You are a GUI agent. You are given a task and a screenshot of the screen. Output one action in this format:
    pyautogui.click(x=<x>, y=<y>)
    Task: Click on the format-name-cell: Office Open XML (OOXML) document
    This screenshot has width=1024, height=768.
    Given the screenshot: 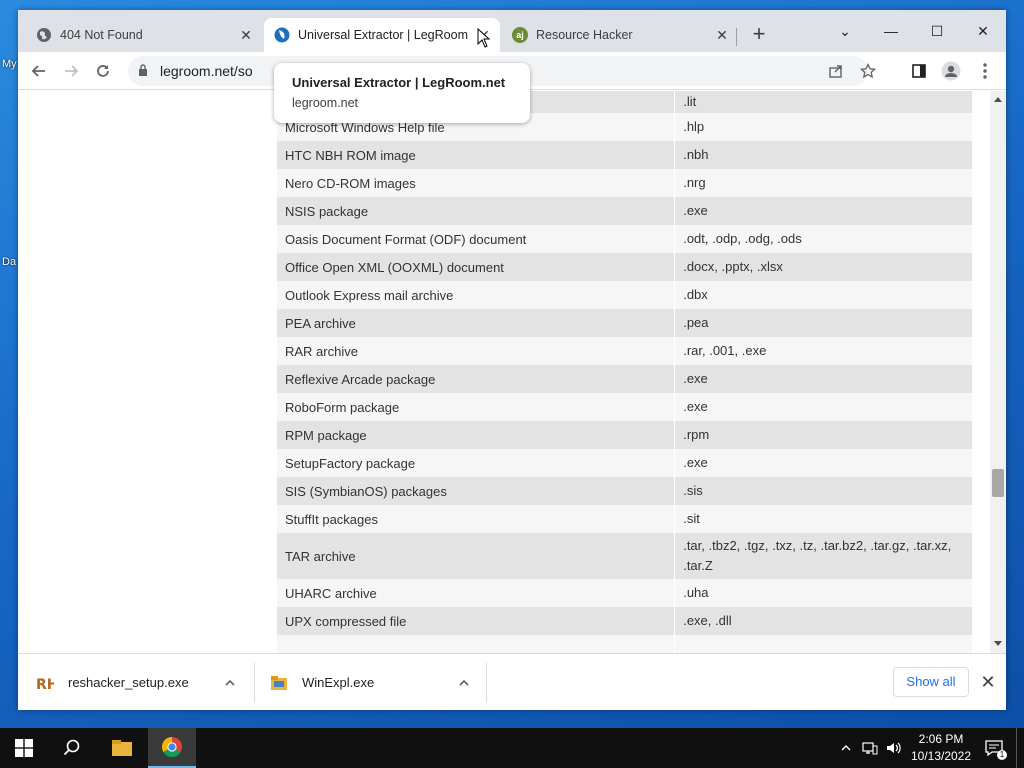 What is the action you would take?
    pyautogui.click(x=476, y=267)
    